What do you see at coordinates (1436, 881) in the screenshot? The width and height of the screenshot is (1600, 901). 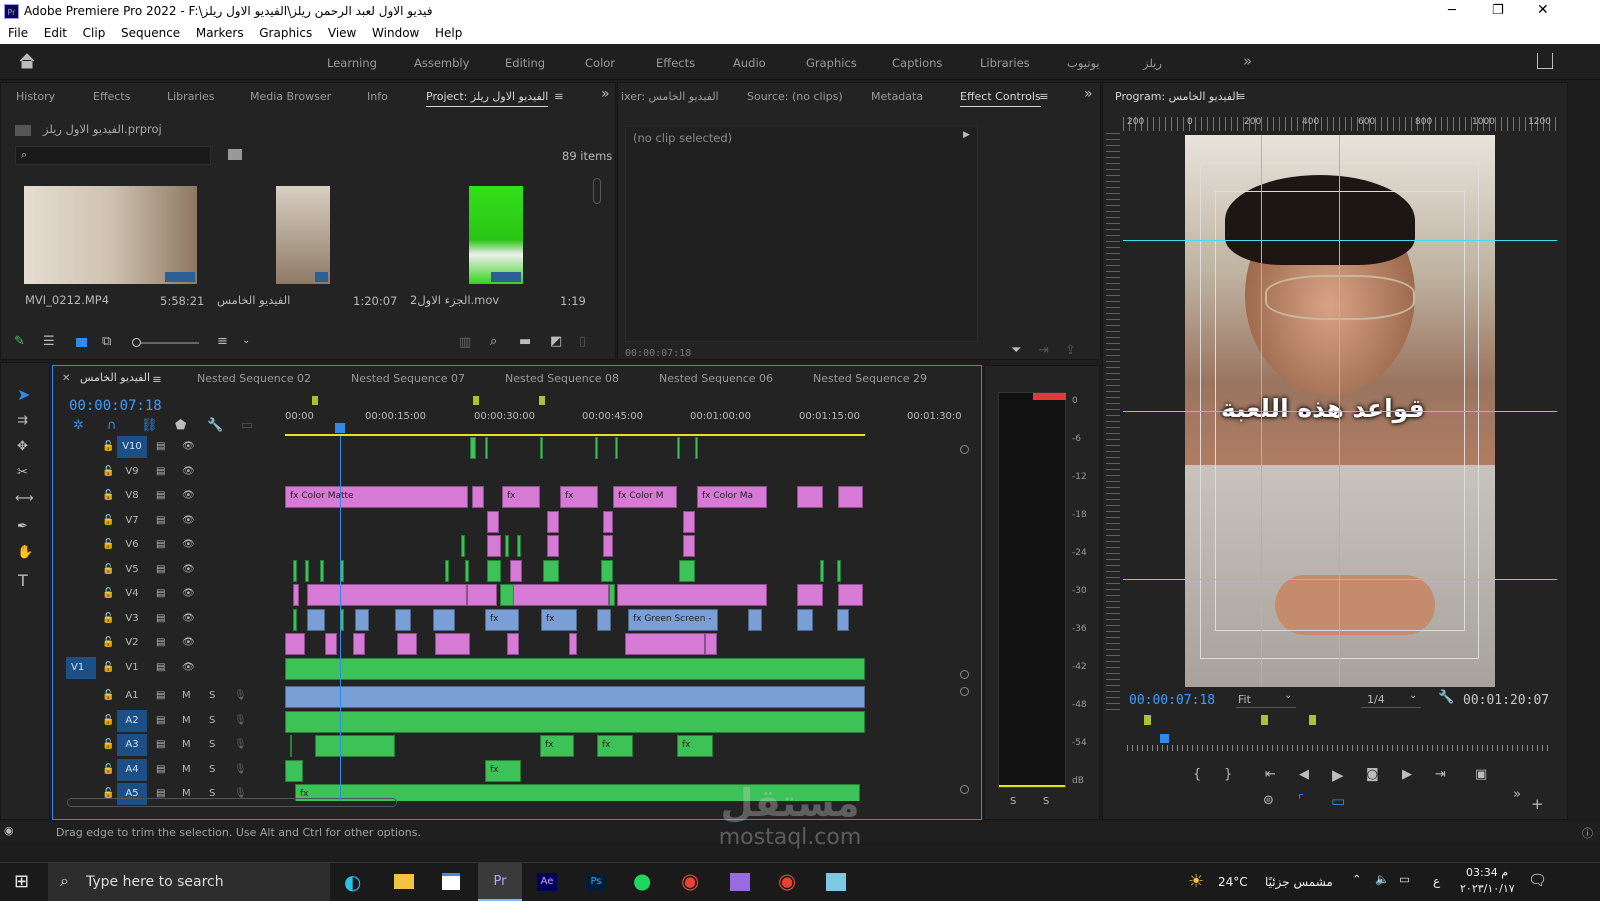 I see `language-indicator: ع` at bounding box center [1436, 881].